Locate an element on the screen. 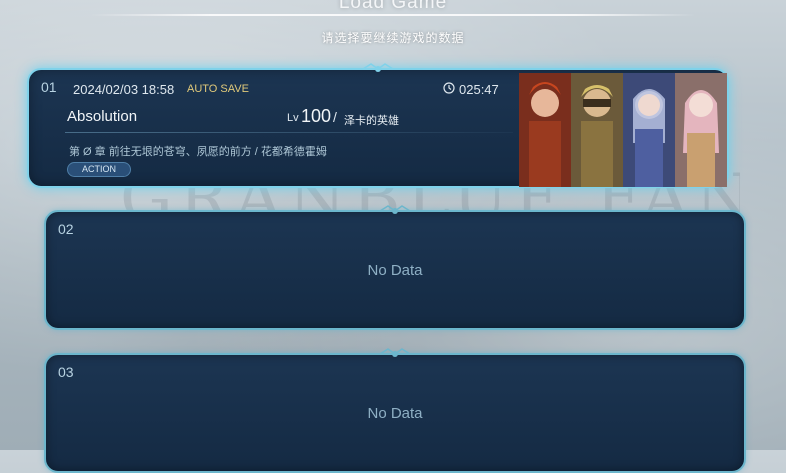 The image size is (786, 473). portrait-blonde-masked-warrior is located at coordinates (597, 130).